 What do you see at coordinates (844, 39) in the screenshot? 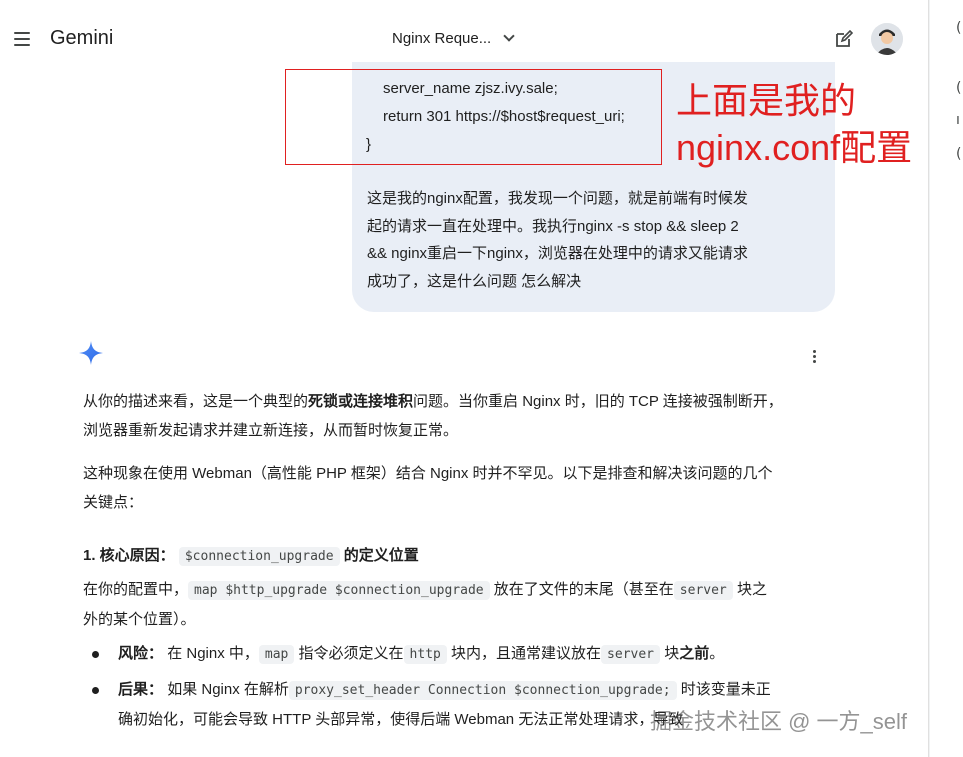
I see `edit-icon` at bounding box center [844, 39].